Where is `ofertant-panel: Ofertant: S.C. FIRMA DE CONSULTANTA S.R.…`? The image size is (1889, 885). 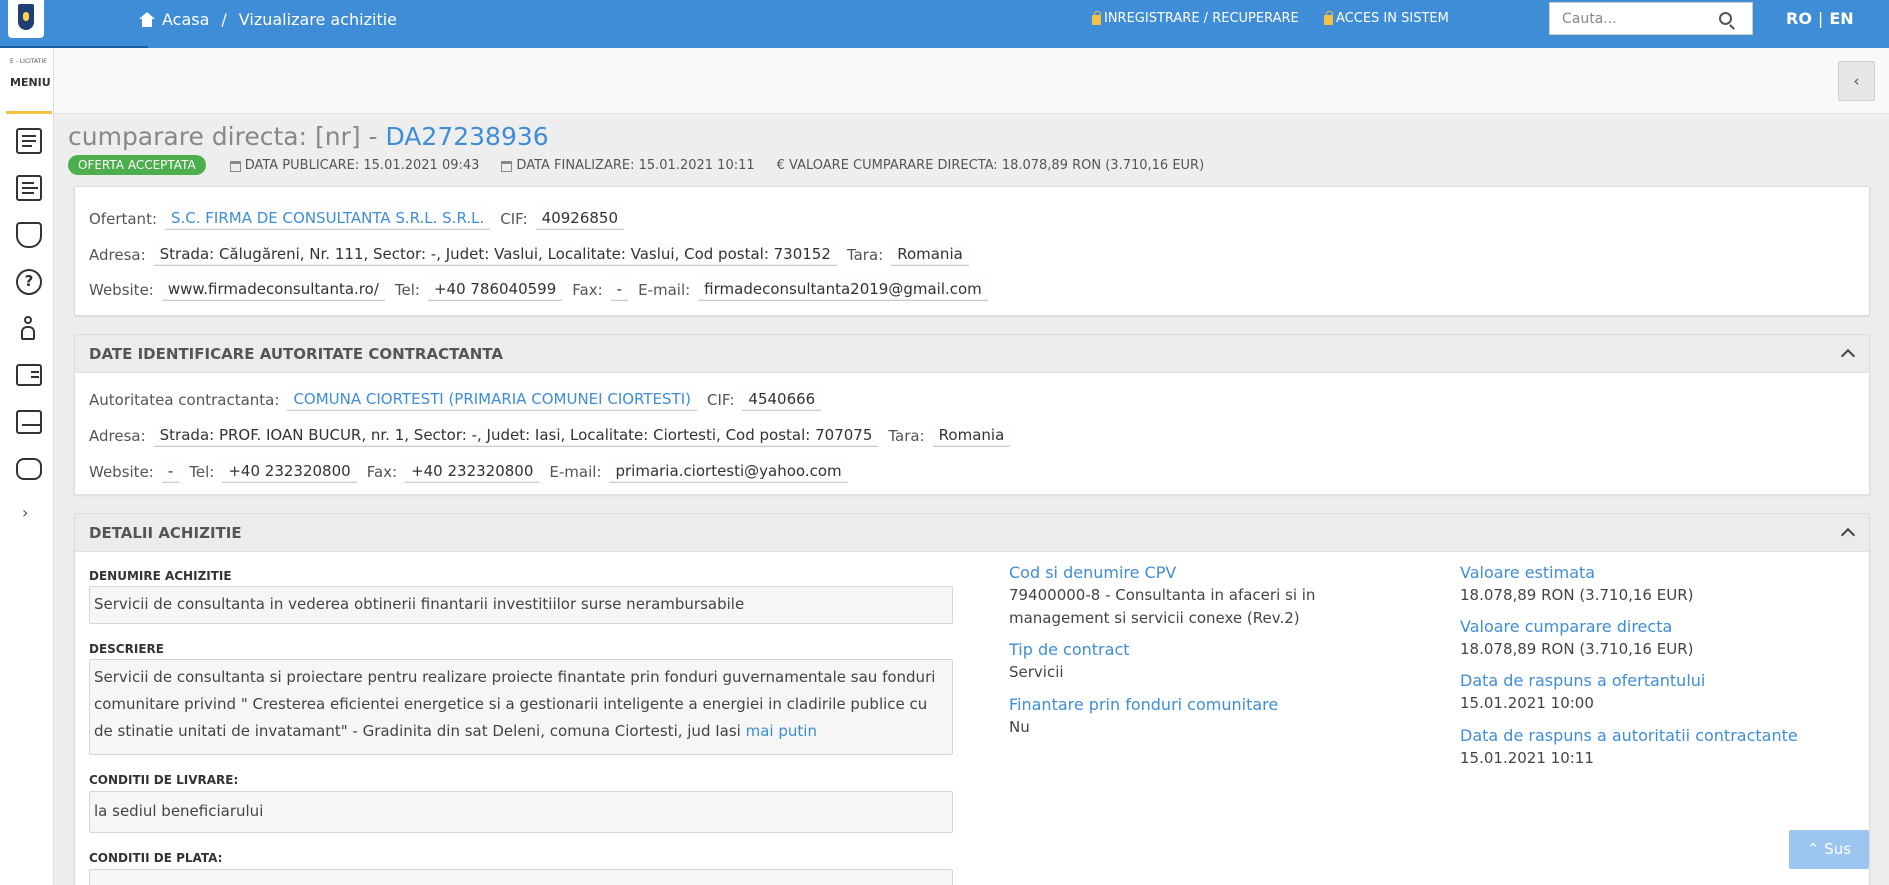
ofertant-panel: Ofertant: S.C. FIRMA DE CONSULTANTA S.R.… is located at coordinates (972, 251).